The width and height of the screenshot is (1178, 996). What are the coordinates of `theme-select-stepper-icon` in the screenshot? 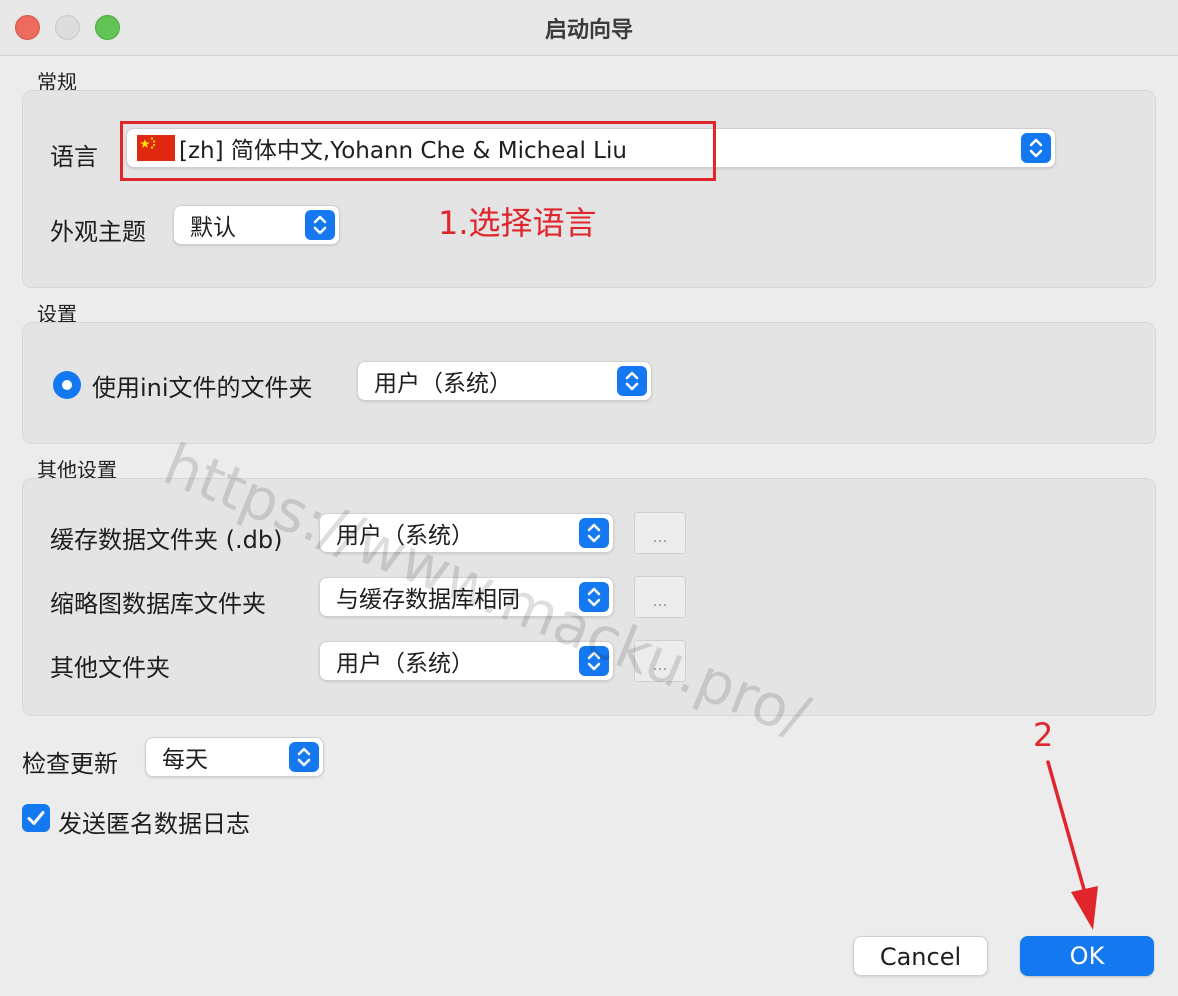 It's located at (320, 225).